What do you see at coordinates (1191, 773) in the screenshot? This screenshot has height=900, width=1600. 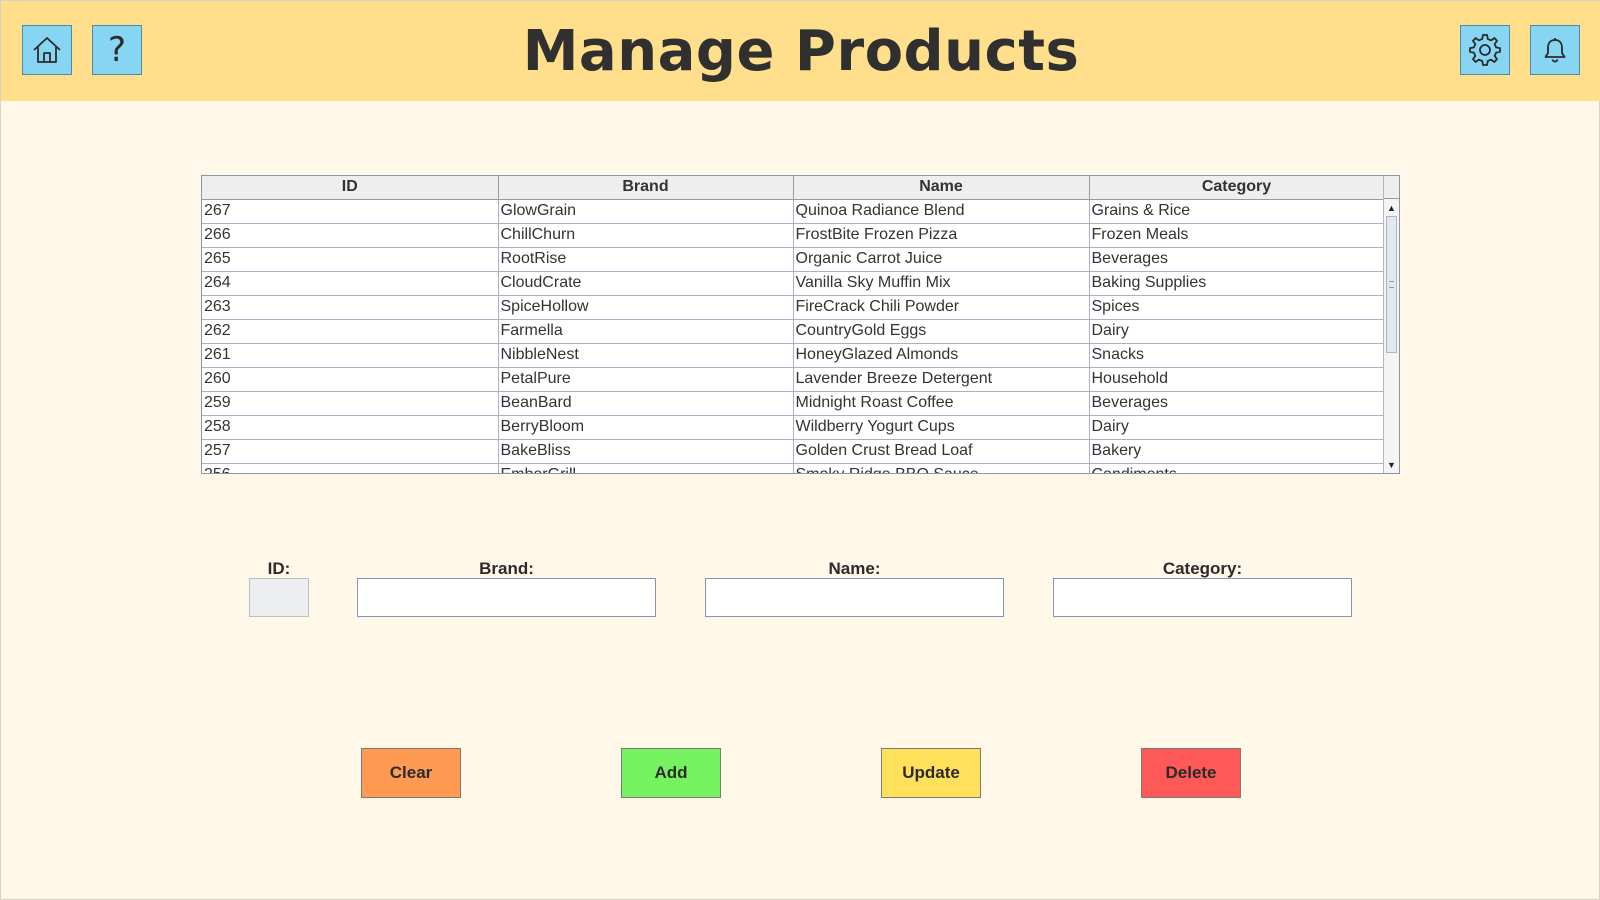 I see `delete-button: Delete` at bounding box center [1191, 773].